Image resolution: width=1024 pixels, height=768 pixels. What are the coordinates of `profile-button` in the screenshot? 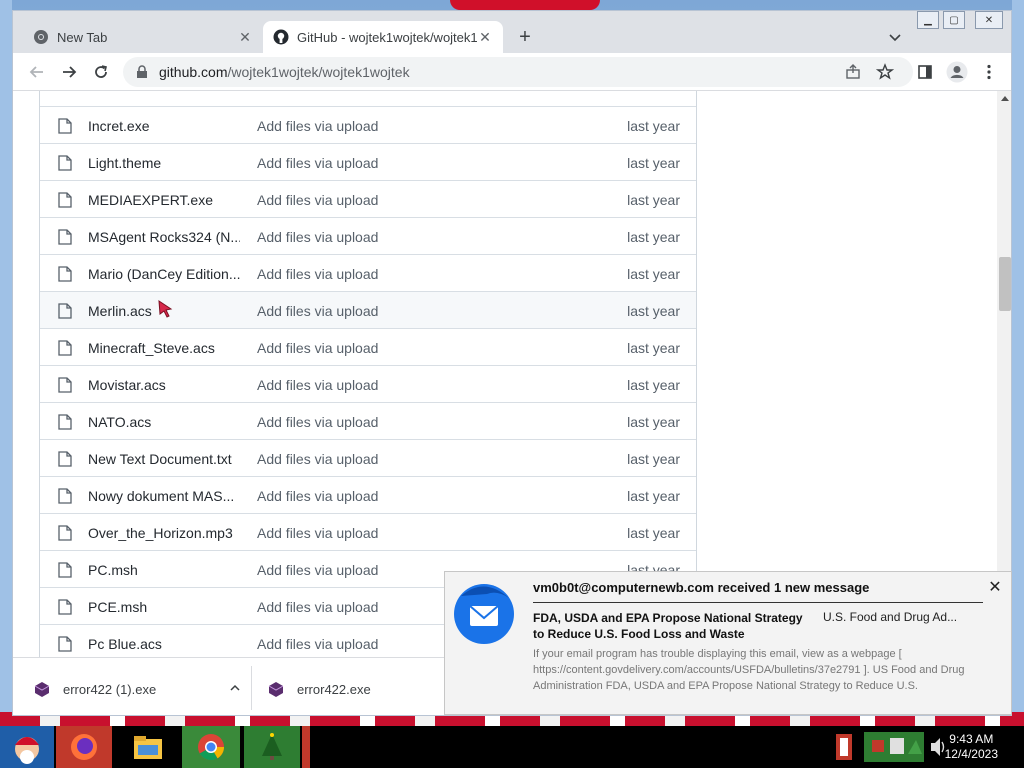 It's located at (957, 72).